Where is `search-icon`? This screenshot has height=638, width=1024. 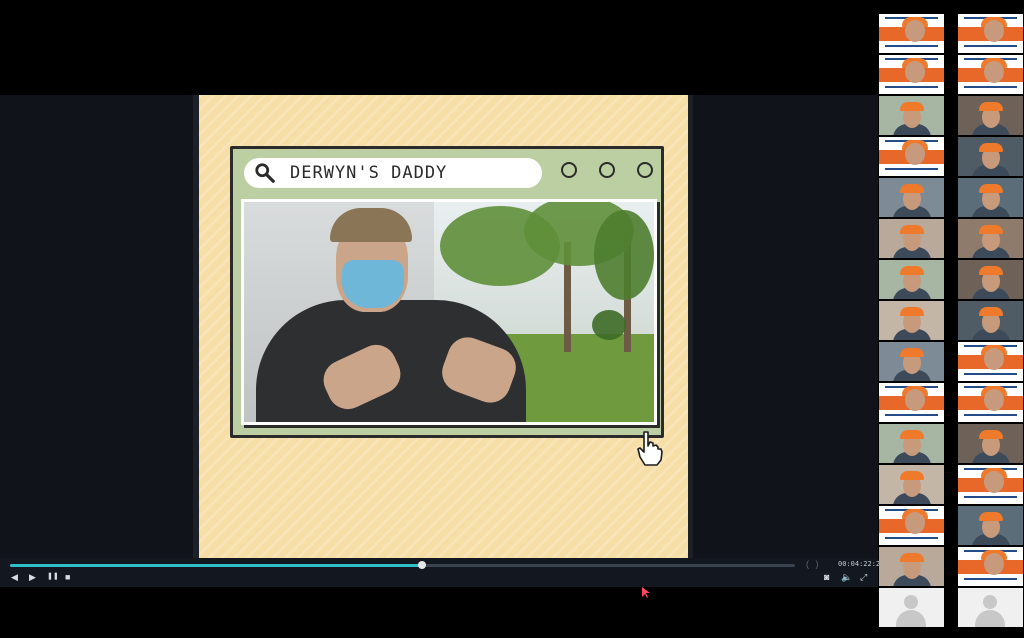
search-icon is located at coordinates (265, 173).